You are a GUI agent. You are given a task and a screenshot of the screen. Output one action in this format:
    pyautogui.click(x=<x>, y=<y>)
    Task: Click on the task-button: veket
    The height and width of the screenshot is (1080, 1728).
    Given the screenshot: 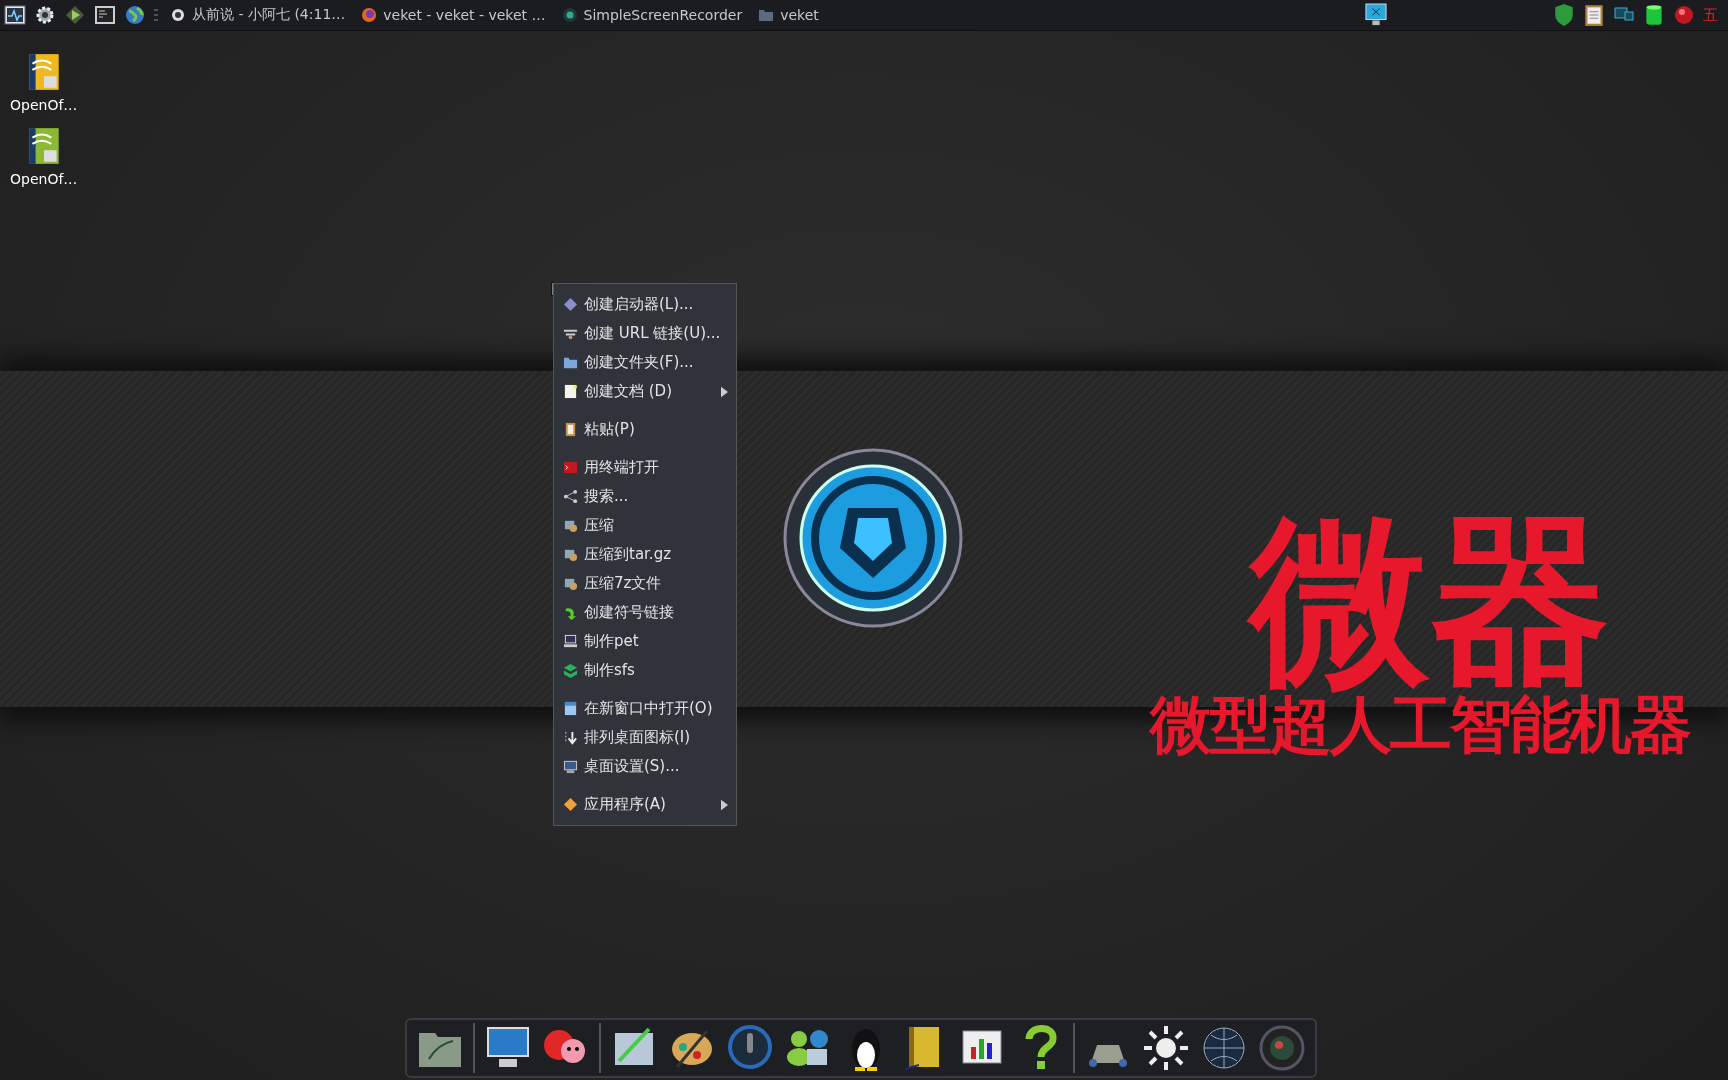 What is the action you would take?
    pyautogui.click(x=788, y=15)
    